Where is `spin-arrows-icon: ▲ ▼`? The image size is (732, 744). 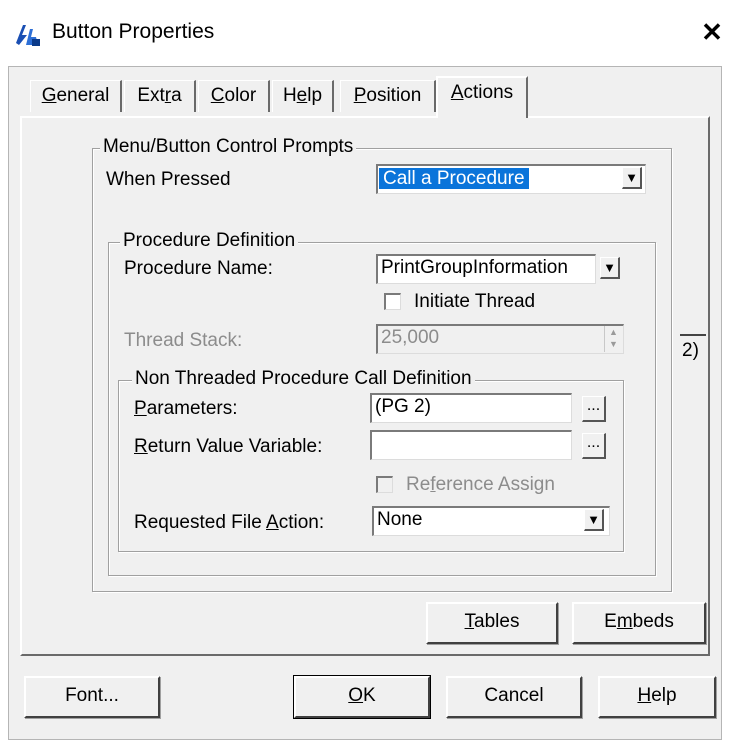
spin-arrows-icon: ▲ ▼ is located at coordinates (613, 339).